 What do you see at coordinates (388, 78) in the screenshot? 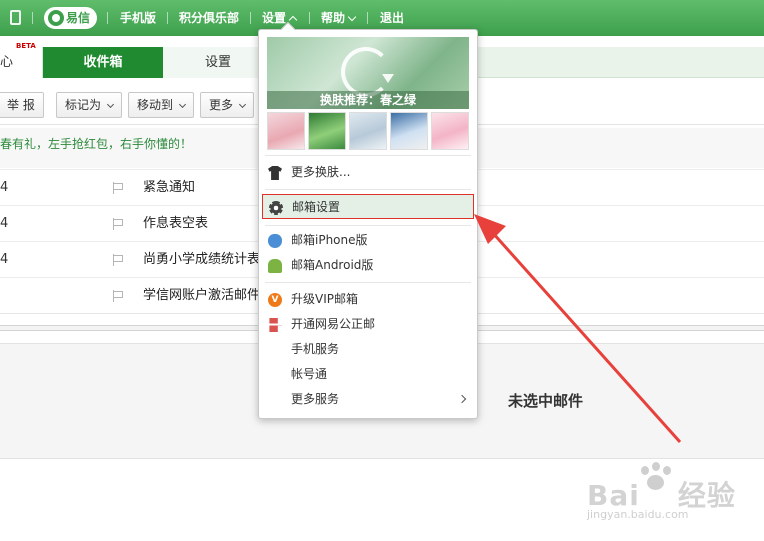
I see `refresh-arrow-icon` at bounding box center [388, 78].